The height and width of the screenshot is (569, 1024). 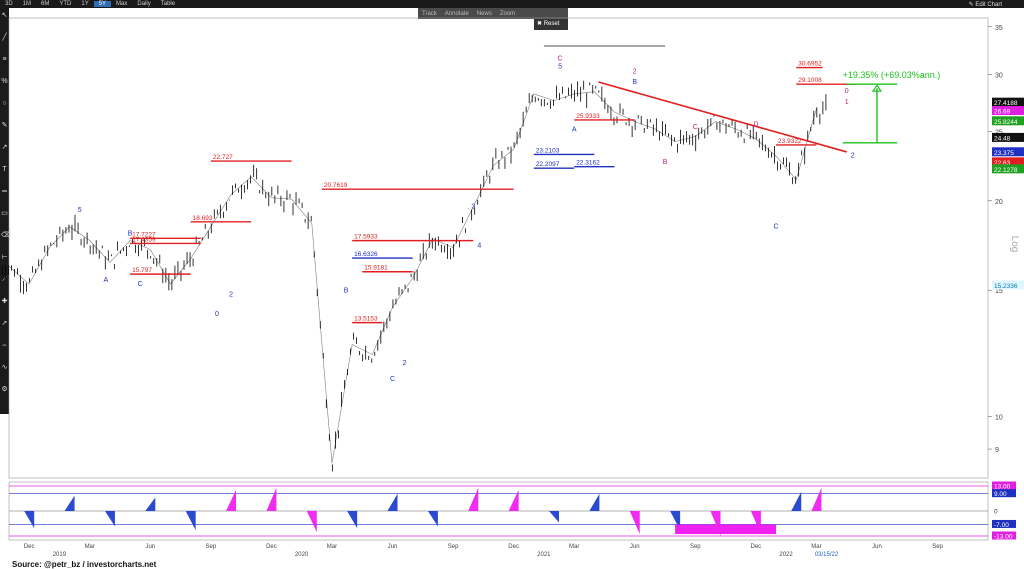 I want to click on wave-label: D, so click(x=755, y=124).